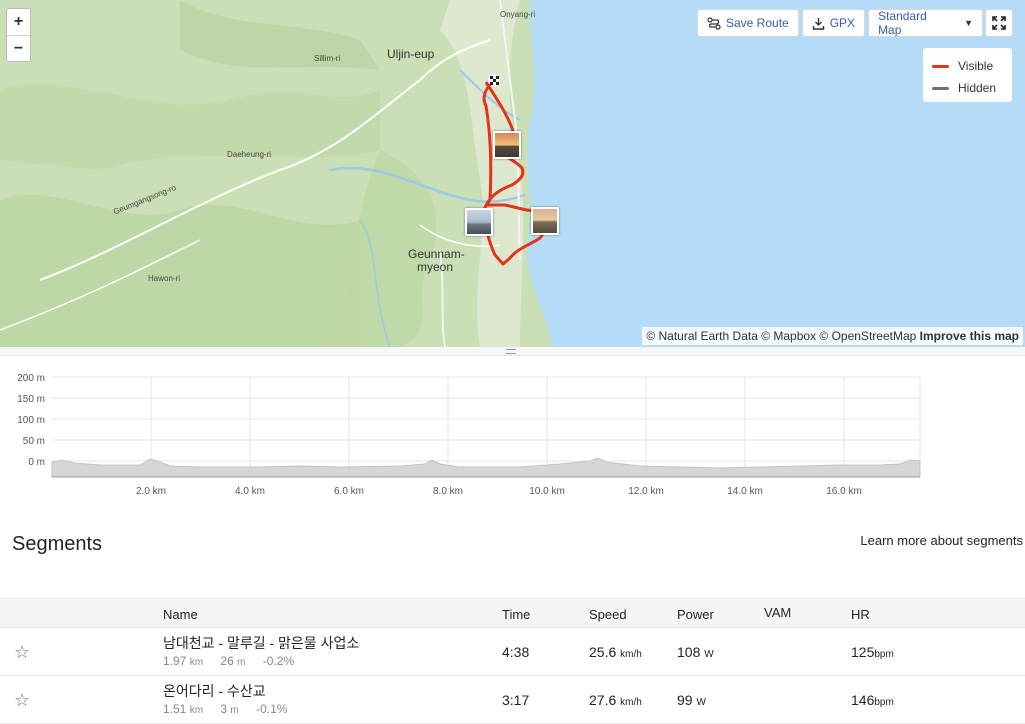 The height and width of the screenshot is (724, 1025). What do you see at coordinates (448, 491) in the screenshot?
I see `x-tick: 8.0 km` at bounding box center [448, 491].